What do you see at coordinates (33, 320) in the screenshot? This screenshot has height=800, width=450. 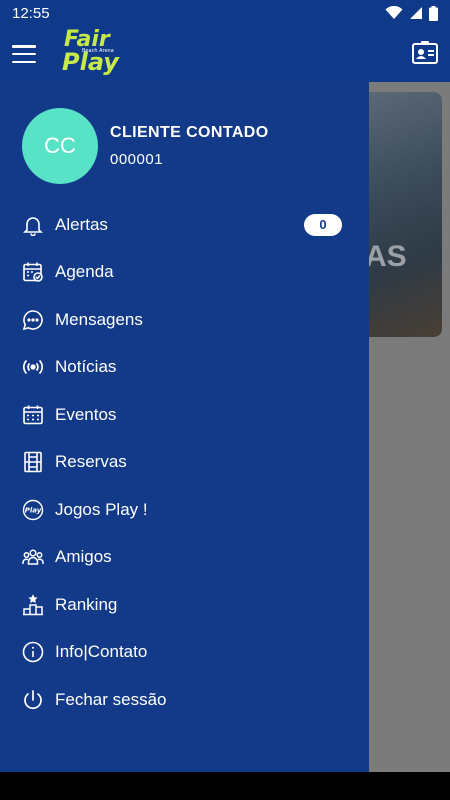 I see `chat-bubble-icon` at bounding box center [33, 320].